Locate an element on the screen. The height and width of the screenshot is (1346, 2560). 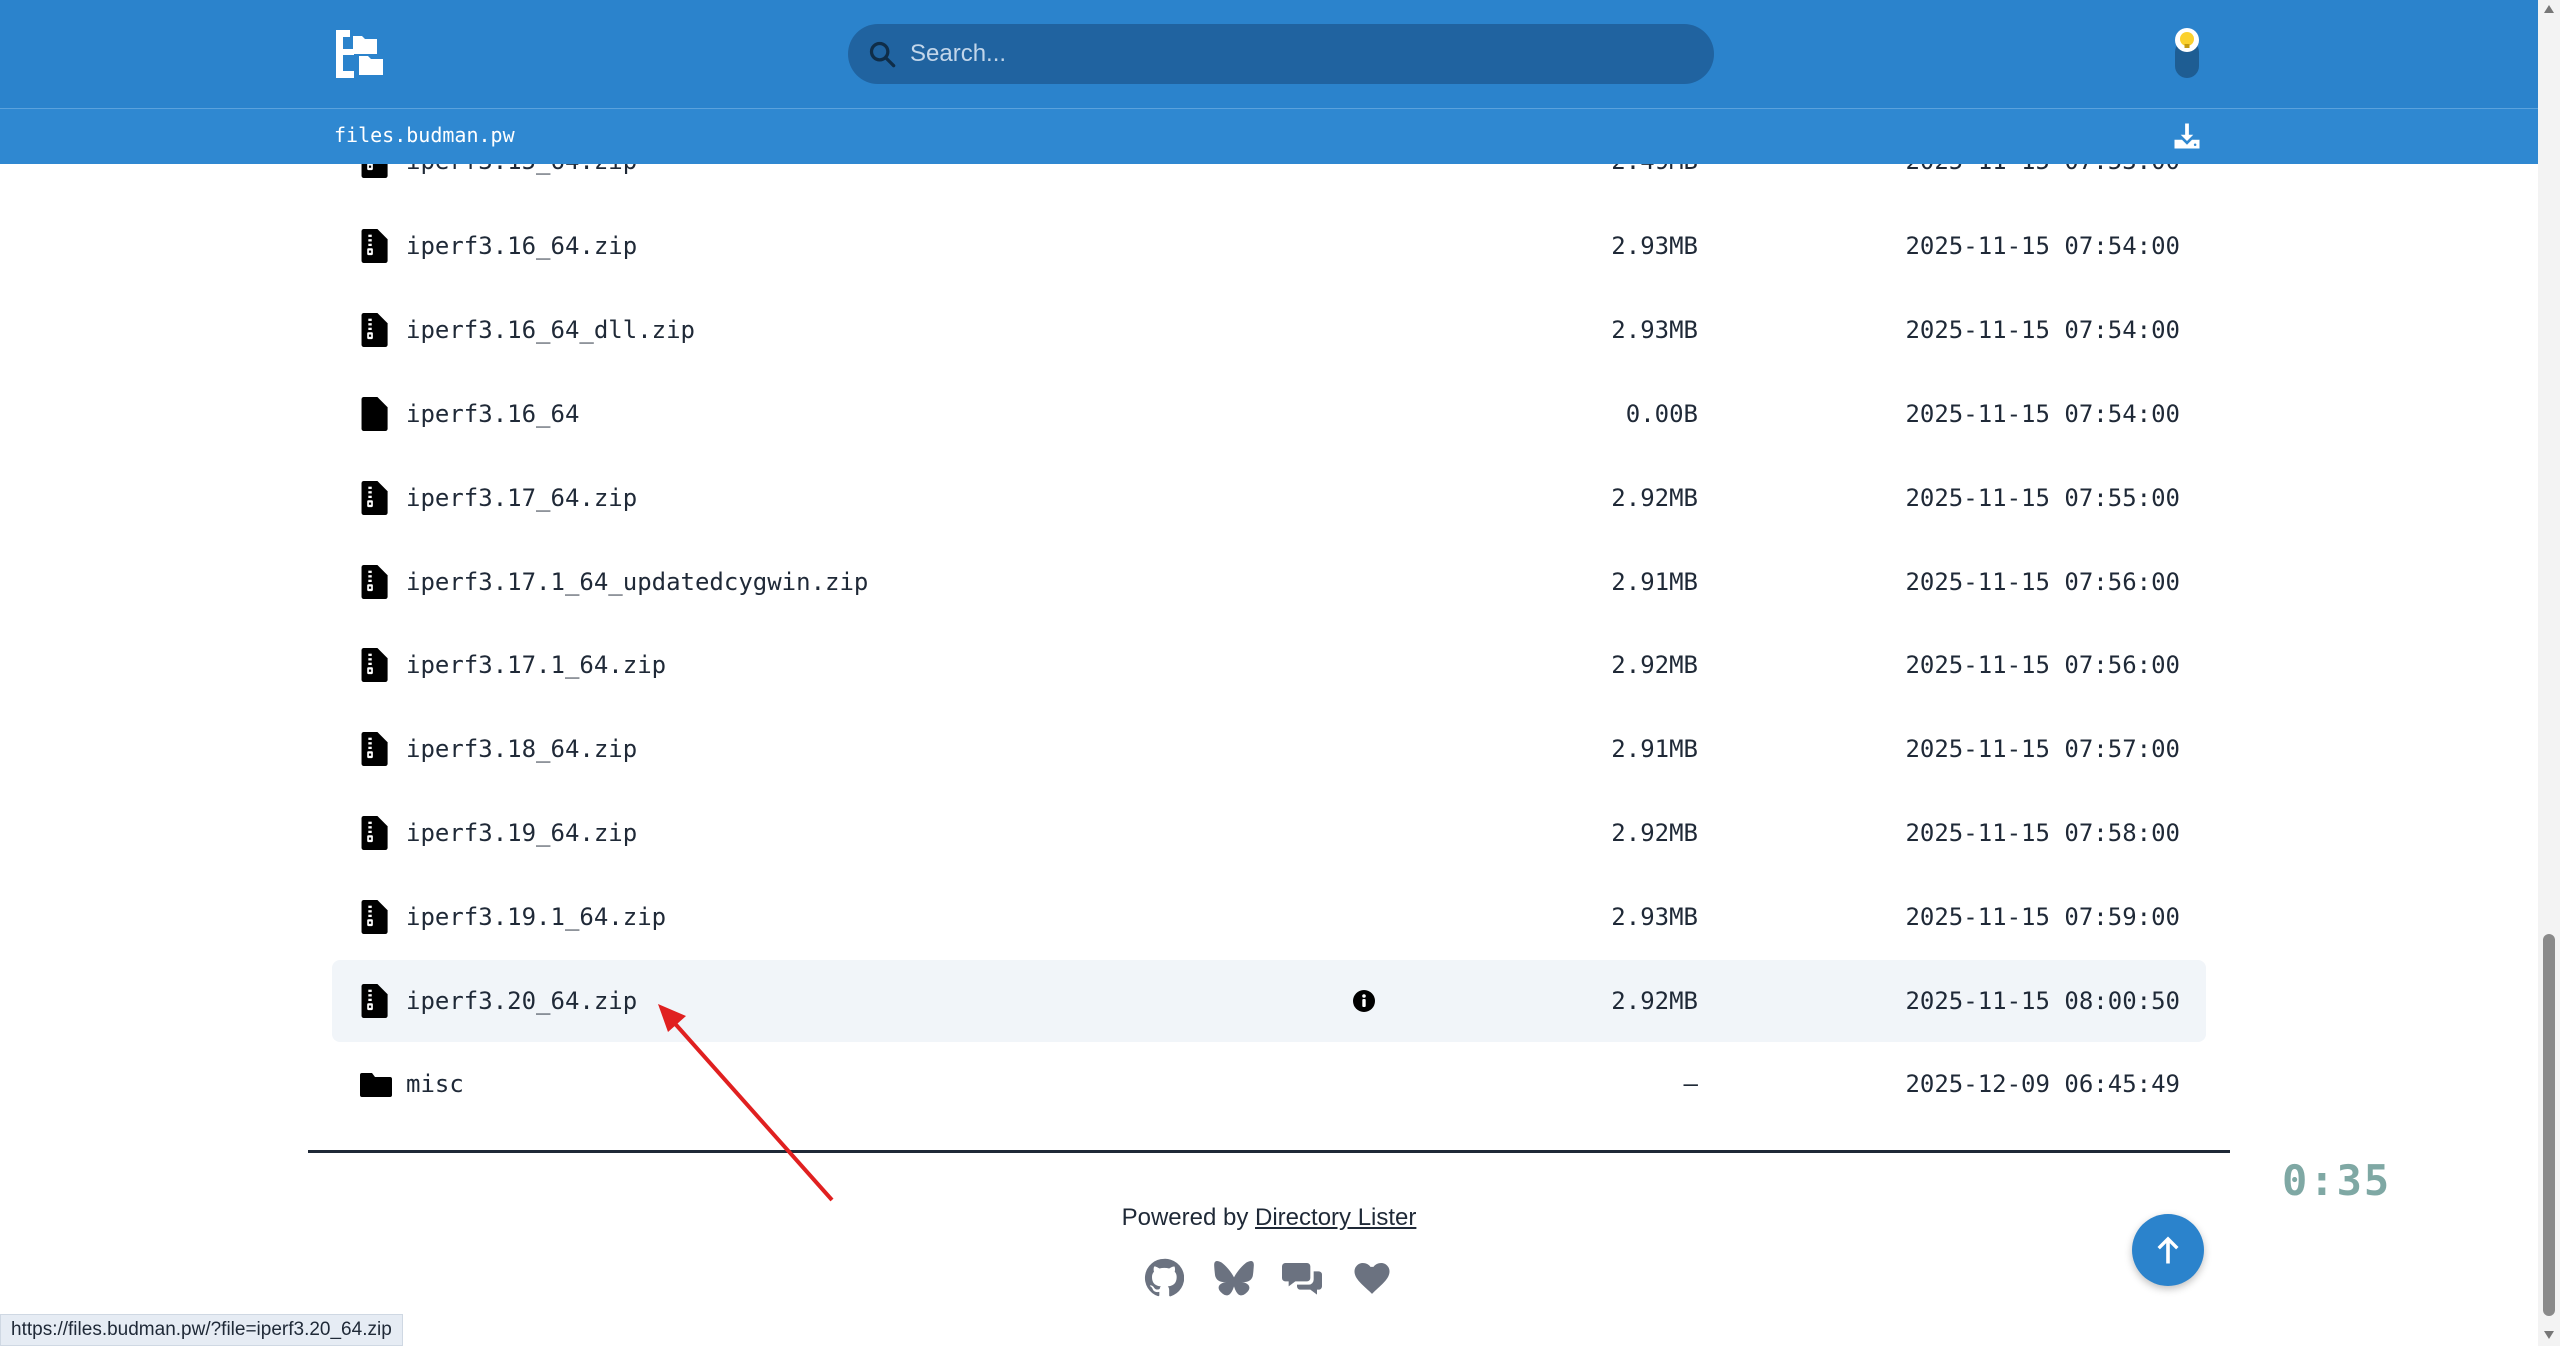
folder-date: 2025-12-09 06:45:49 is located at coordinates (2042, 1084).